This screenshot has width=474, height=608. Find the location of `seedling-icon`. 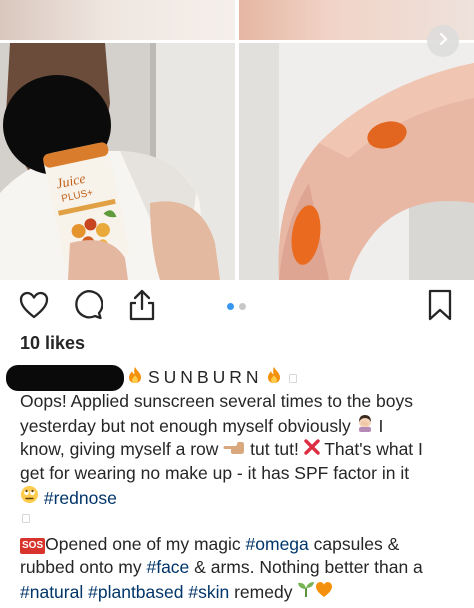

seedling-icon is located at coordinates (306, 592).